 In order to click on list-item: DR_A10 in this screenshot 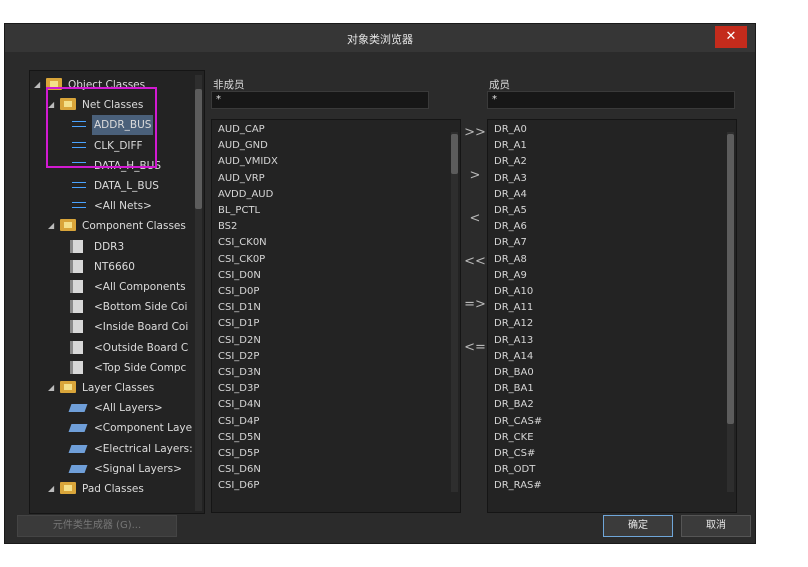, I will do `click(513, 292)`.